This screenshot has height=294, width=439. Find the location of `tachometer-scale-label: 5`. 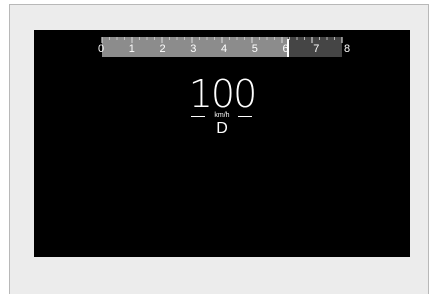

tachometer-scale-label: 5 is located at coordinates (255, 49).